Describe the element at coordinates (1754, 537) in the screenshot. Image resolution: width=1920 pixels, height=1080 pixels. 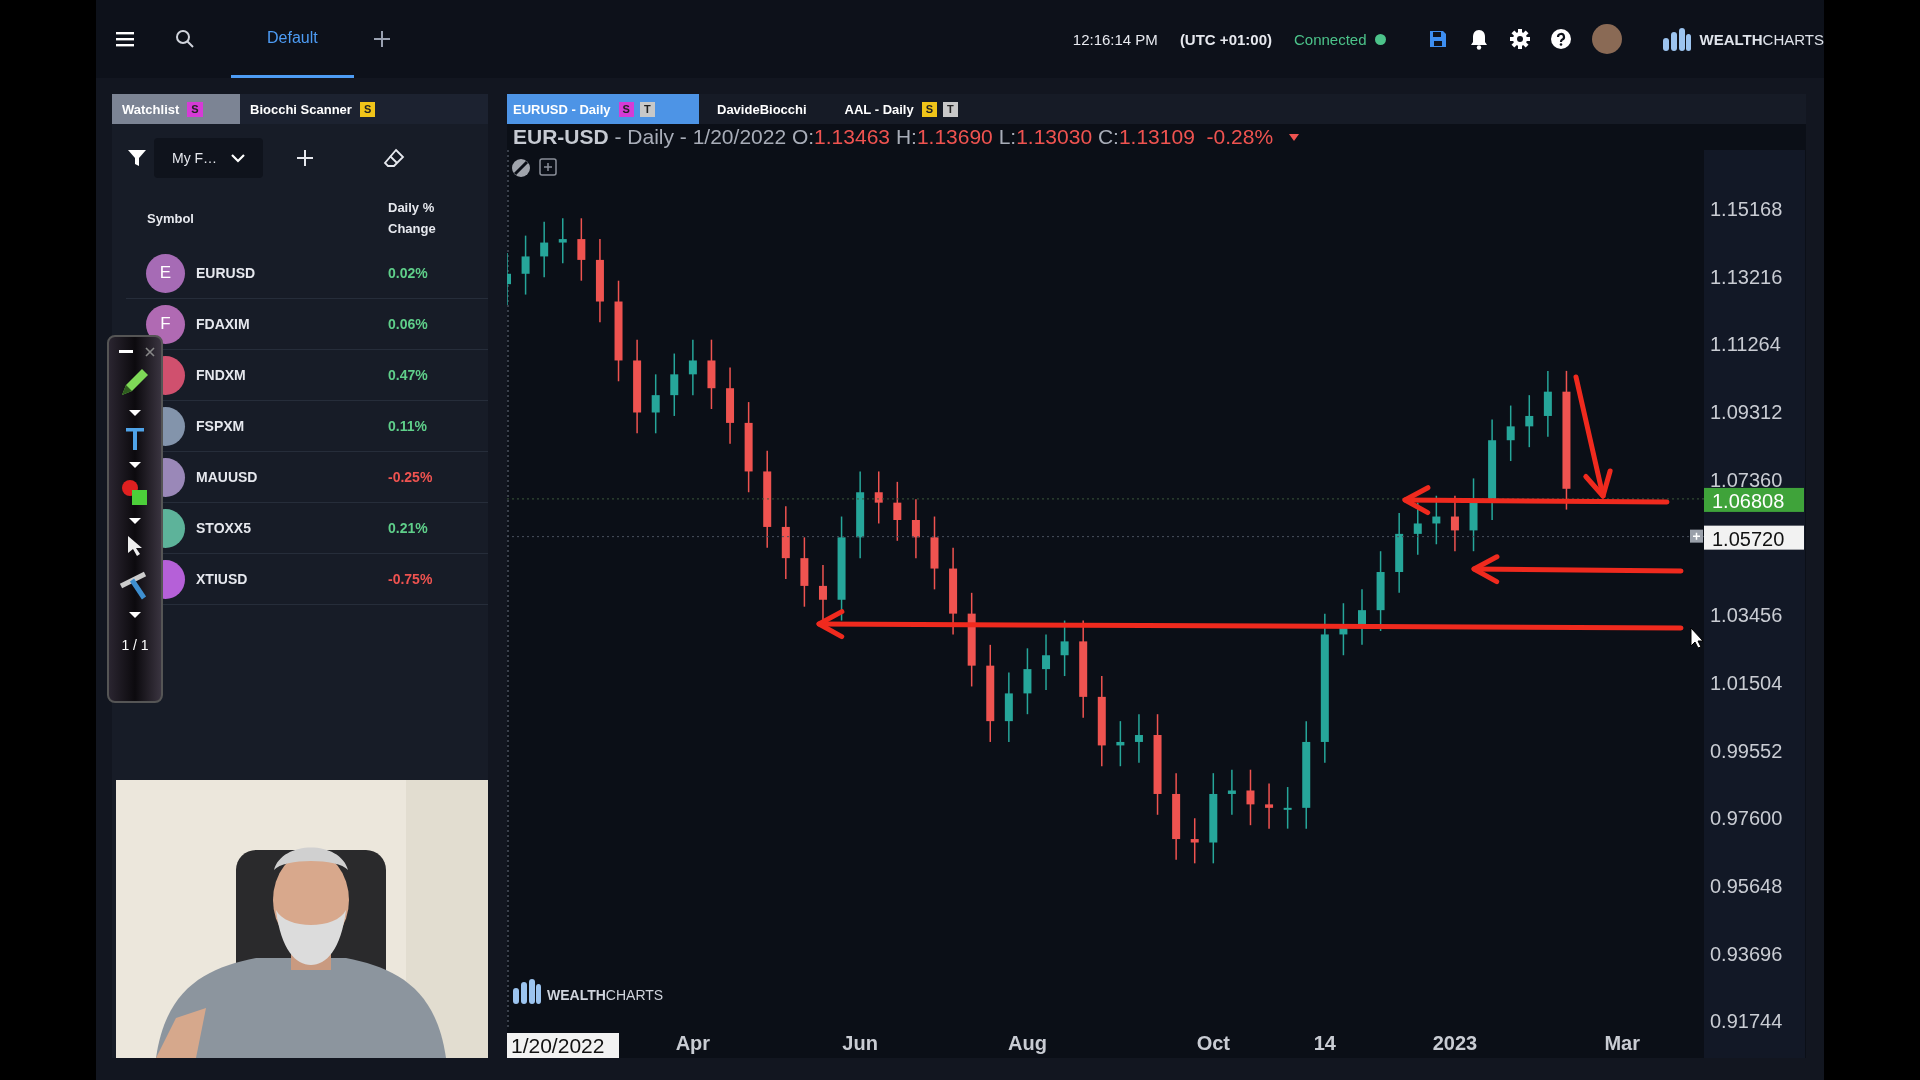
I see `crosshair-price-label: 1.05720` at that location.